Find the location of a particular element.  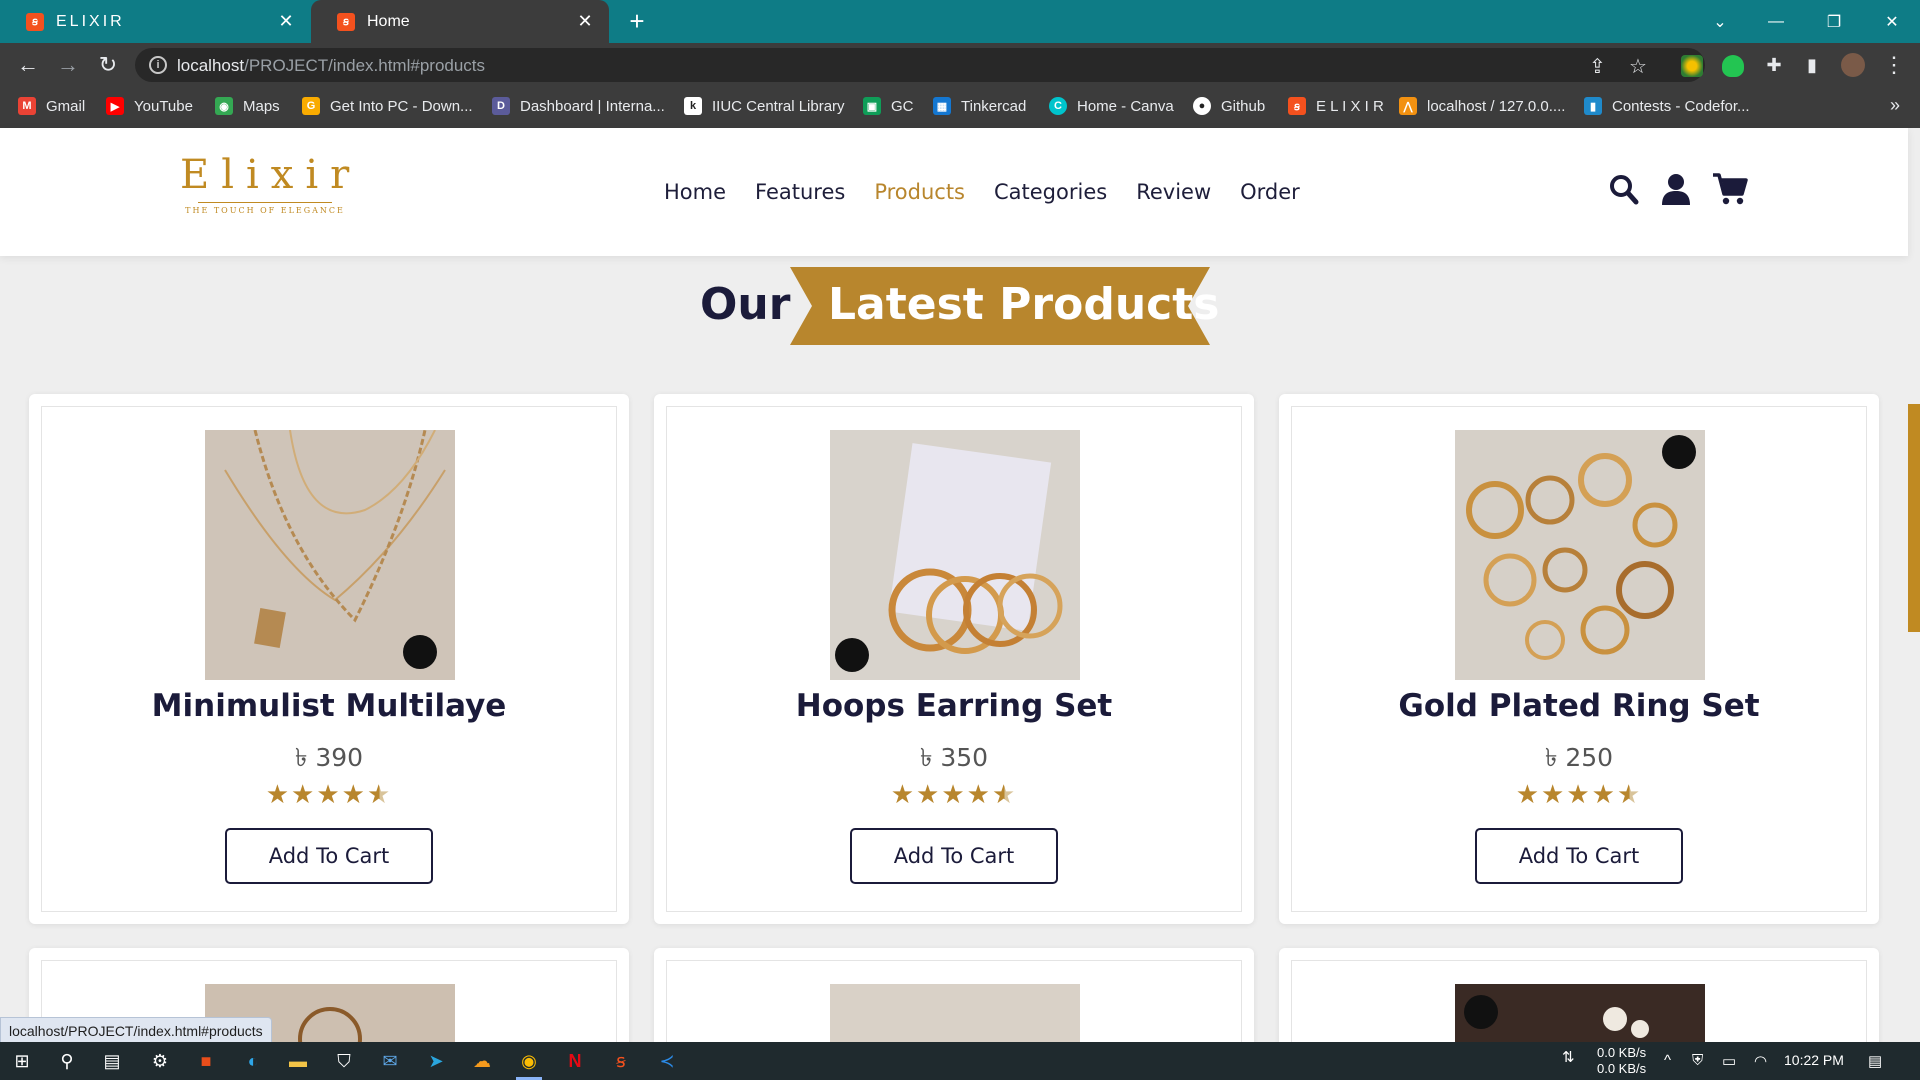

file-explorer-icon: ▬ is located at coordinates (298, 1061).